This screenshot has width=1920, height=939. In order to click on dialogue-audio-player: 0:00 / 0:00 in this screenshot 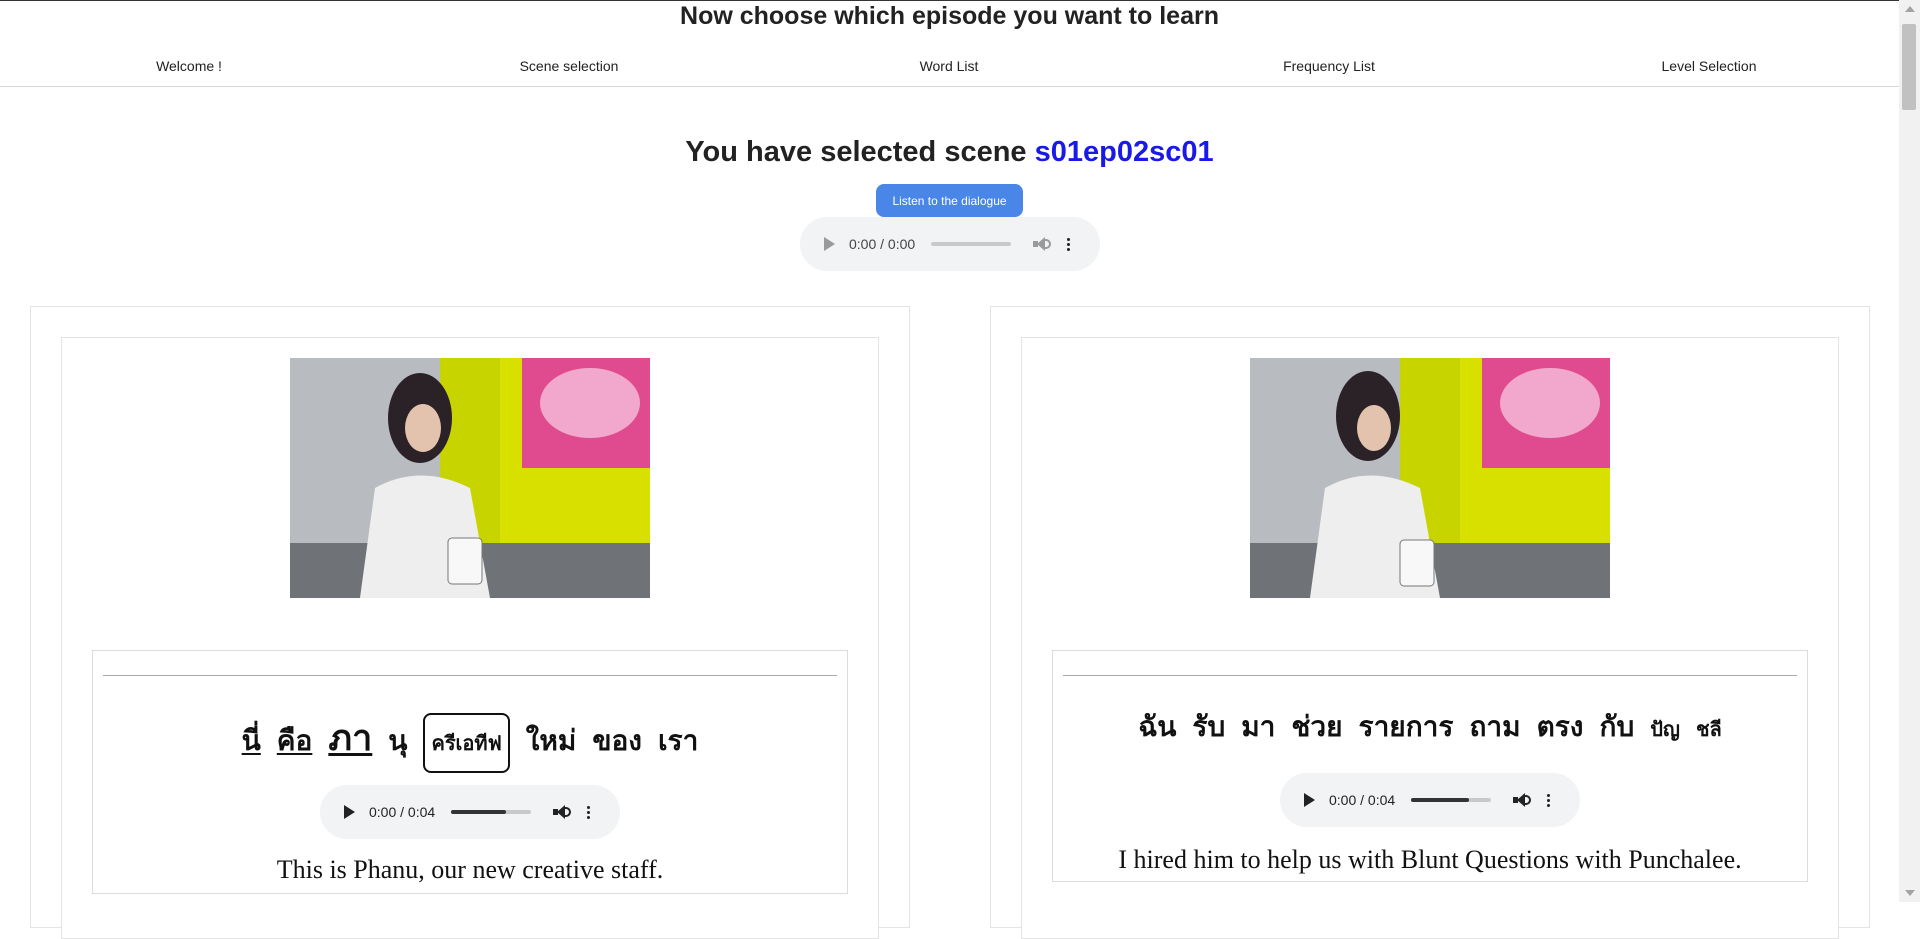, I will do `click(950, 244)`.